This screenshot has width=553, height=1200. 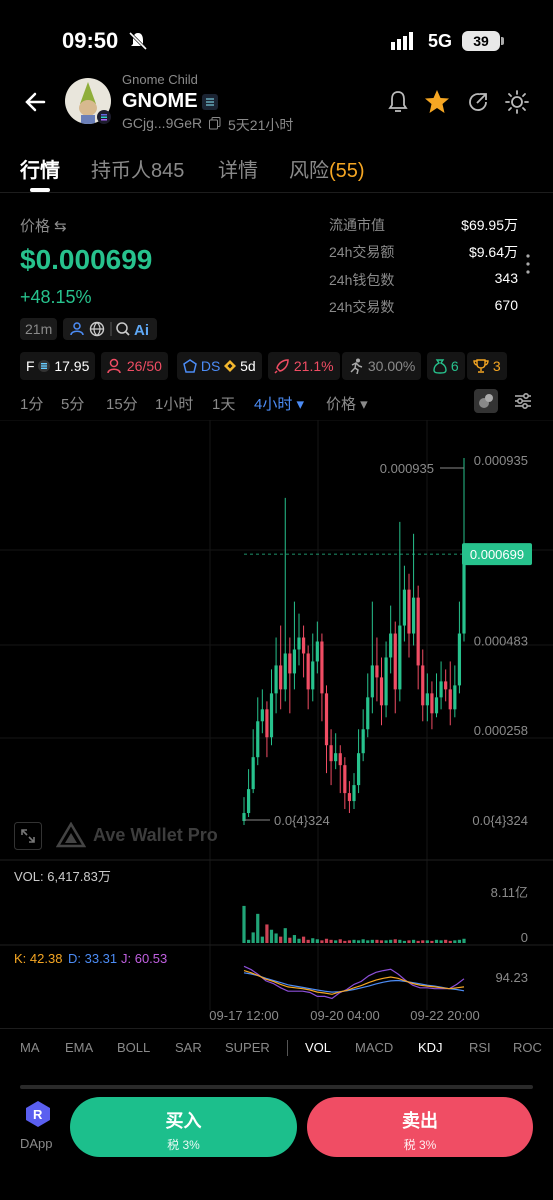 I want to click on kdj-d-label: D: 33.31, so click(x=93, y=958).